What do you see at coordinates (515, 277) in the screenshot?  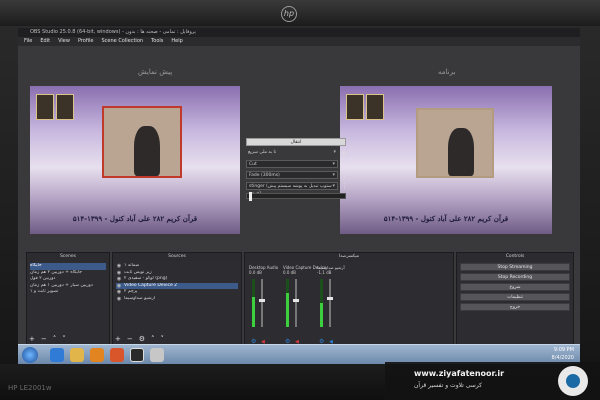 I see `stop-recording-button: Stop Recording` at bounding box center [515, 277].